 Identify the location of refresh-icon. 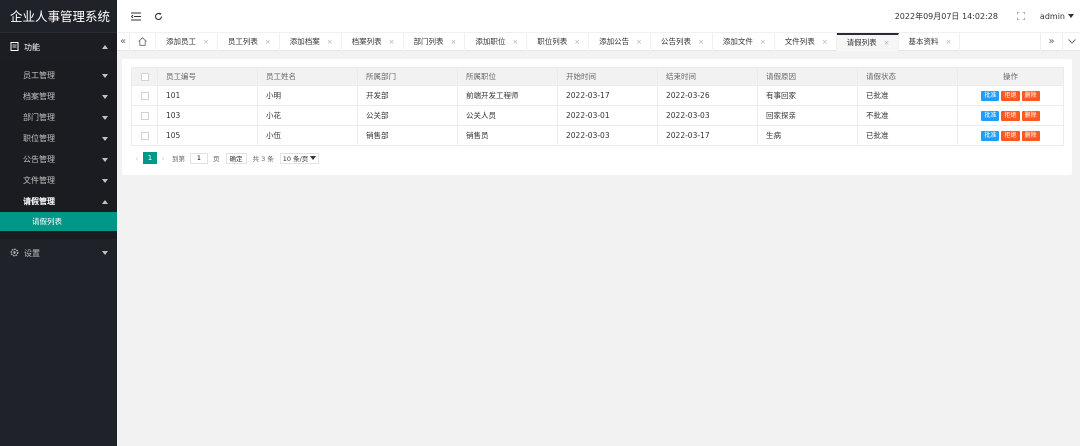
(158, 16).